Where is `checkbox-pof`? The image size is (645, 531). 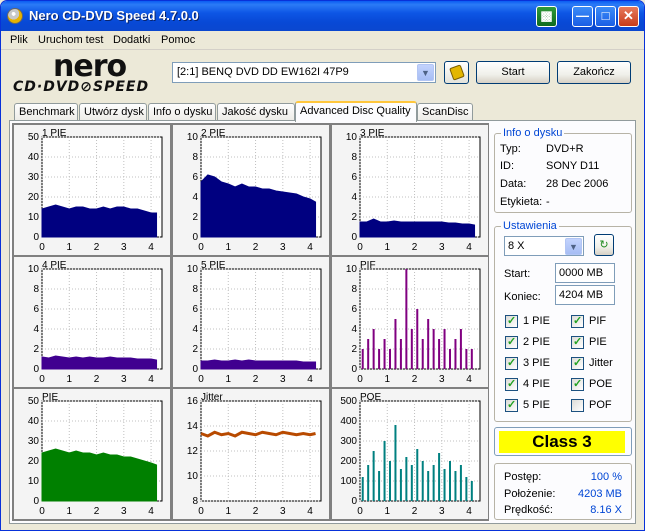
checkbox-pof is located at coordinates (577, 405).